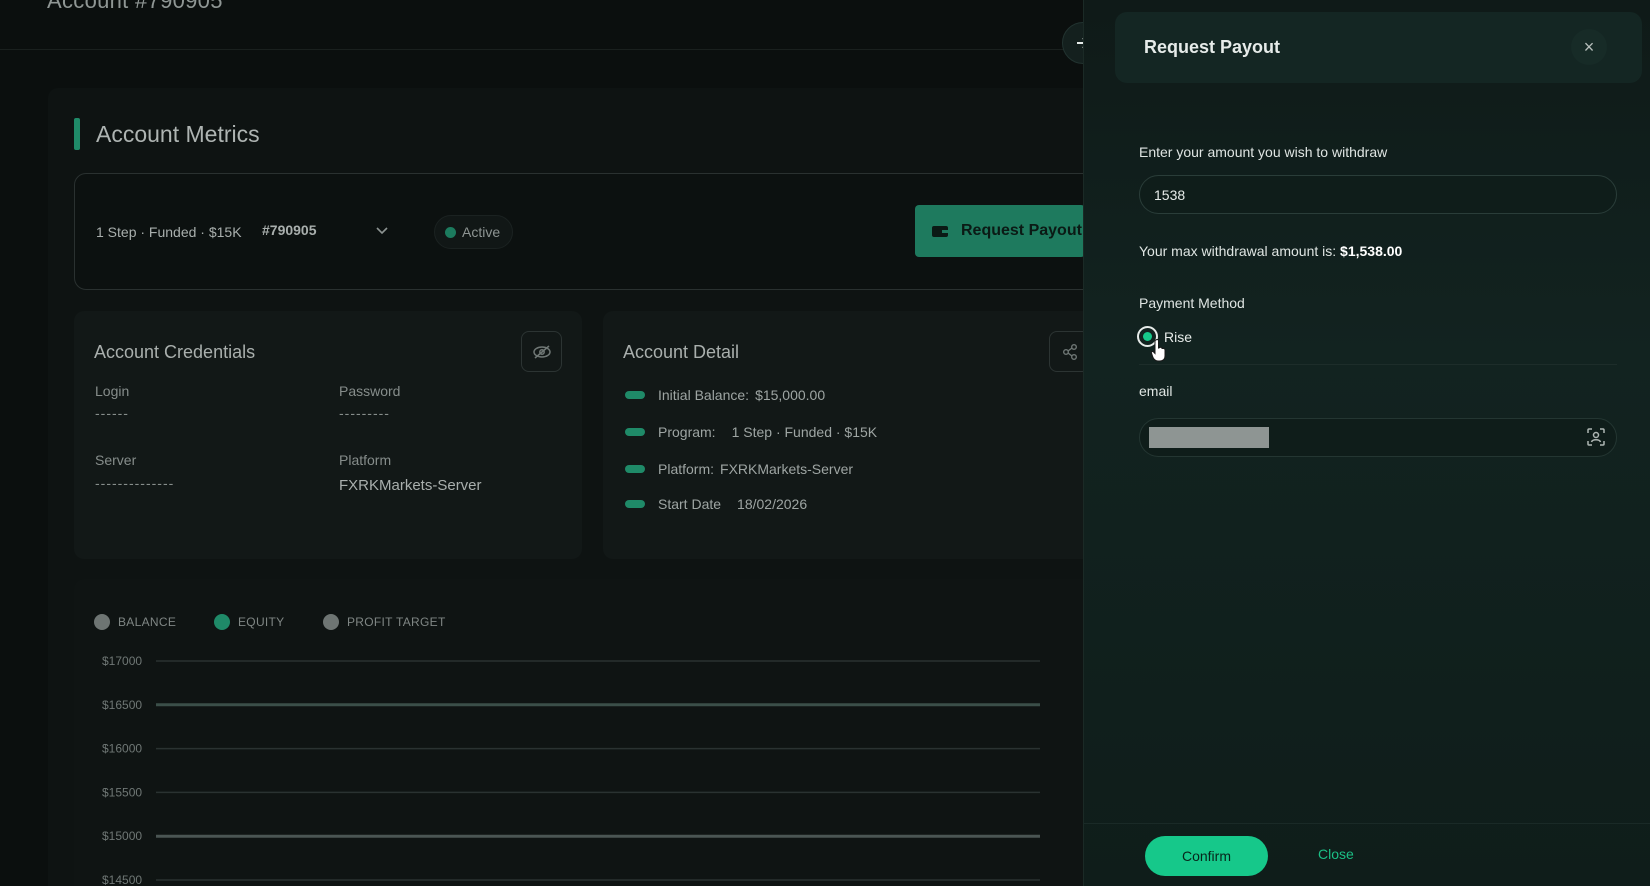 The width and height of the screenshot is (1650, 886). What do you see at coordinates (364, 413) in the screenshot?
I see `password-value: ---------` at bounding box center [364, 413].